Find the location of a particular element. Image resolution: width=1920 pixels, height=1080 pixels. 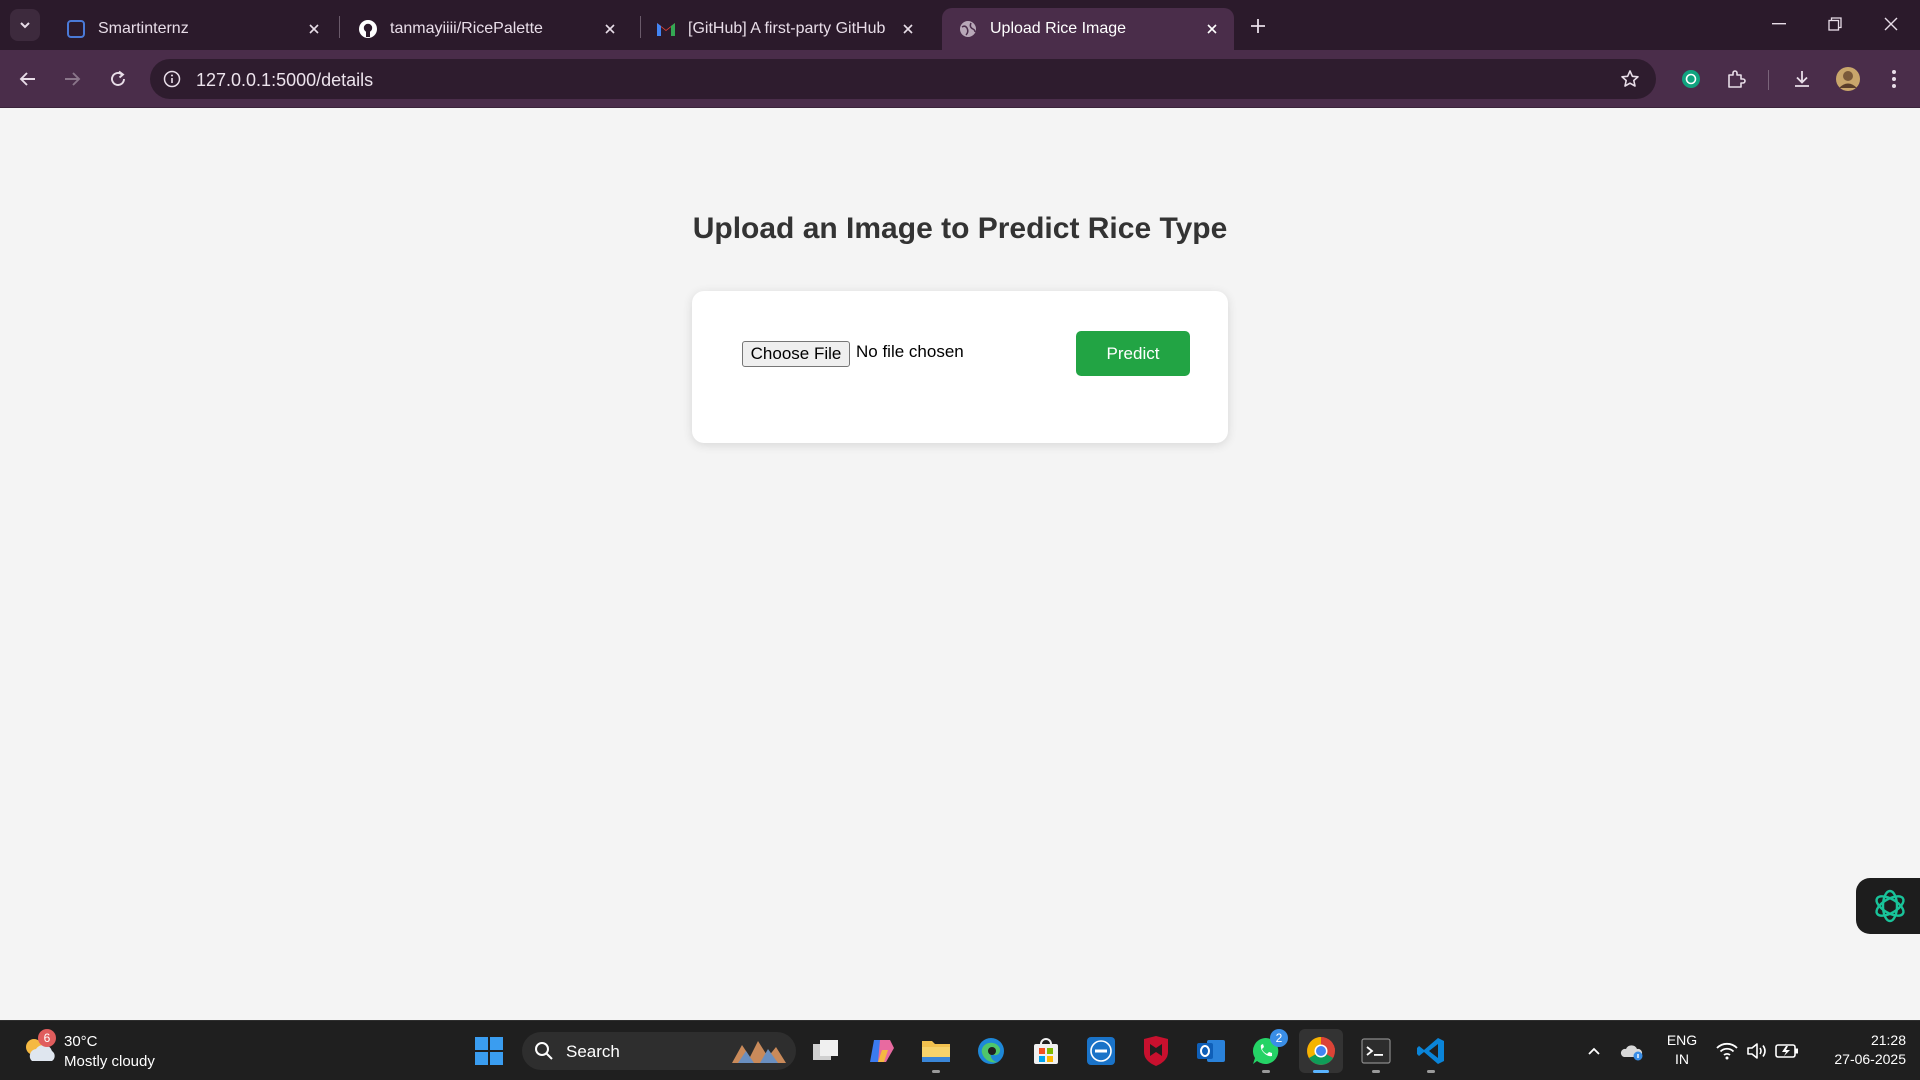

copilot-app is located at coordinates (881, 1051).